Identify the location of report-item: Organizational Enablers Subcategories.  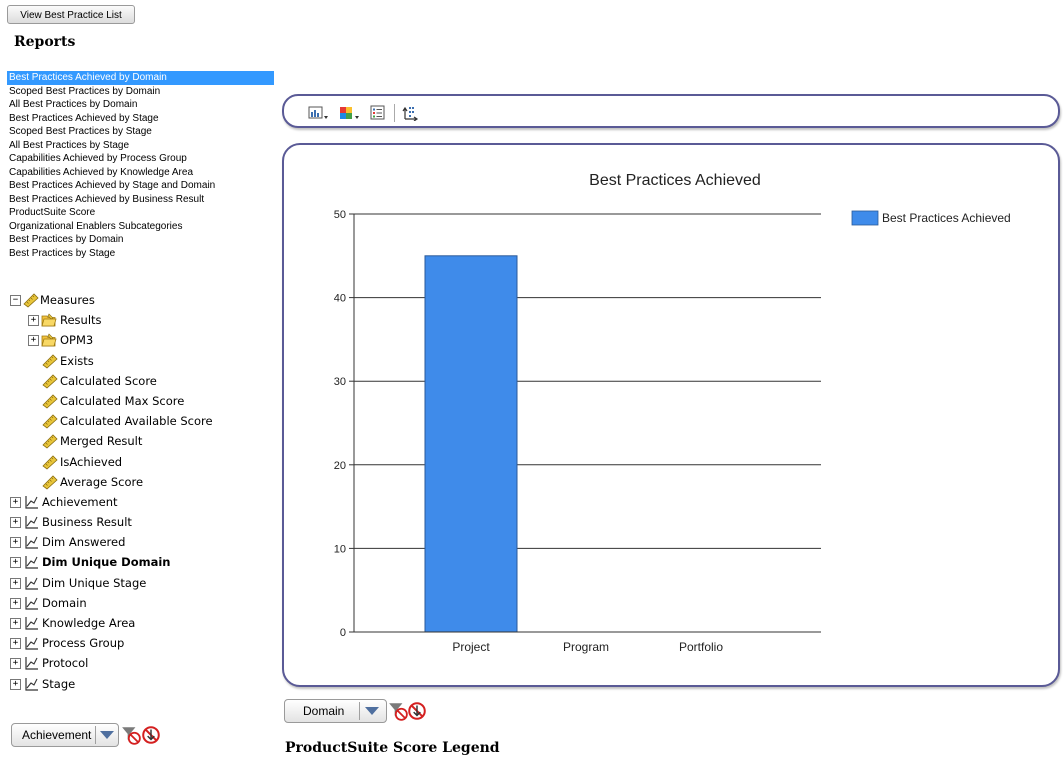
(140, 227).